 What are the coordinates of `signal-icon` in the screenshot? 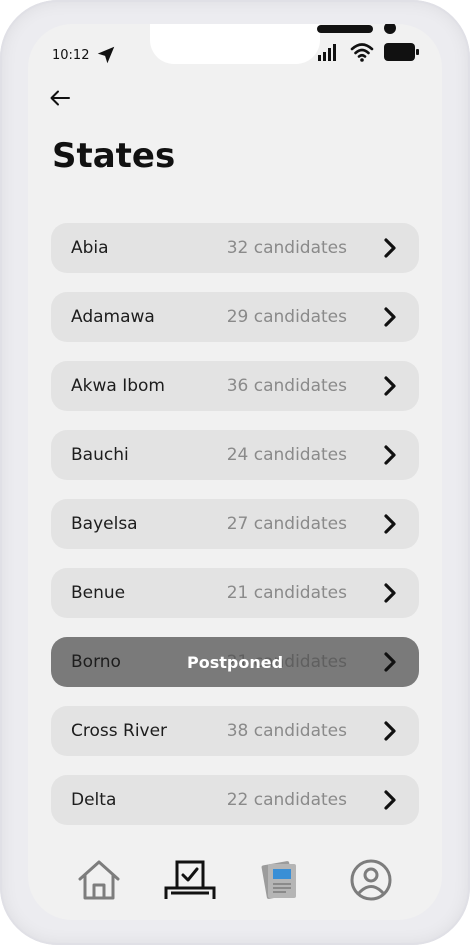 It's located at (327, 52).